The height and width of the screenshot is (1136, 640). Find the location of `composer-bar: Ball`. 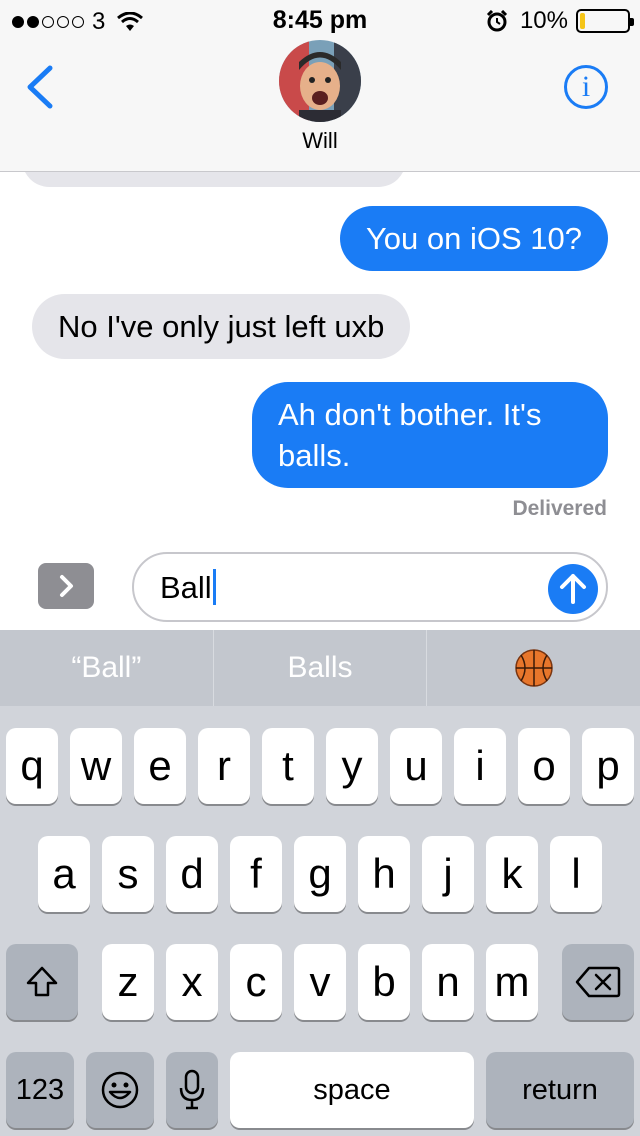

composer-bar: Ball is located at coordinates (320, 586).